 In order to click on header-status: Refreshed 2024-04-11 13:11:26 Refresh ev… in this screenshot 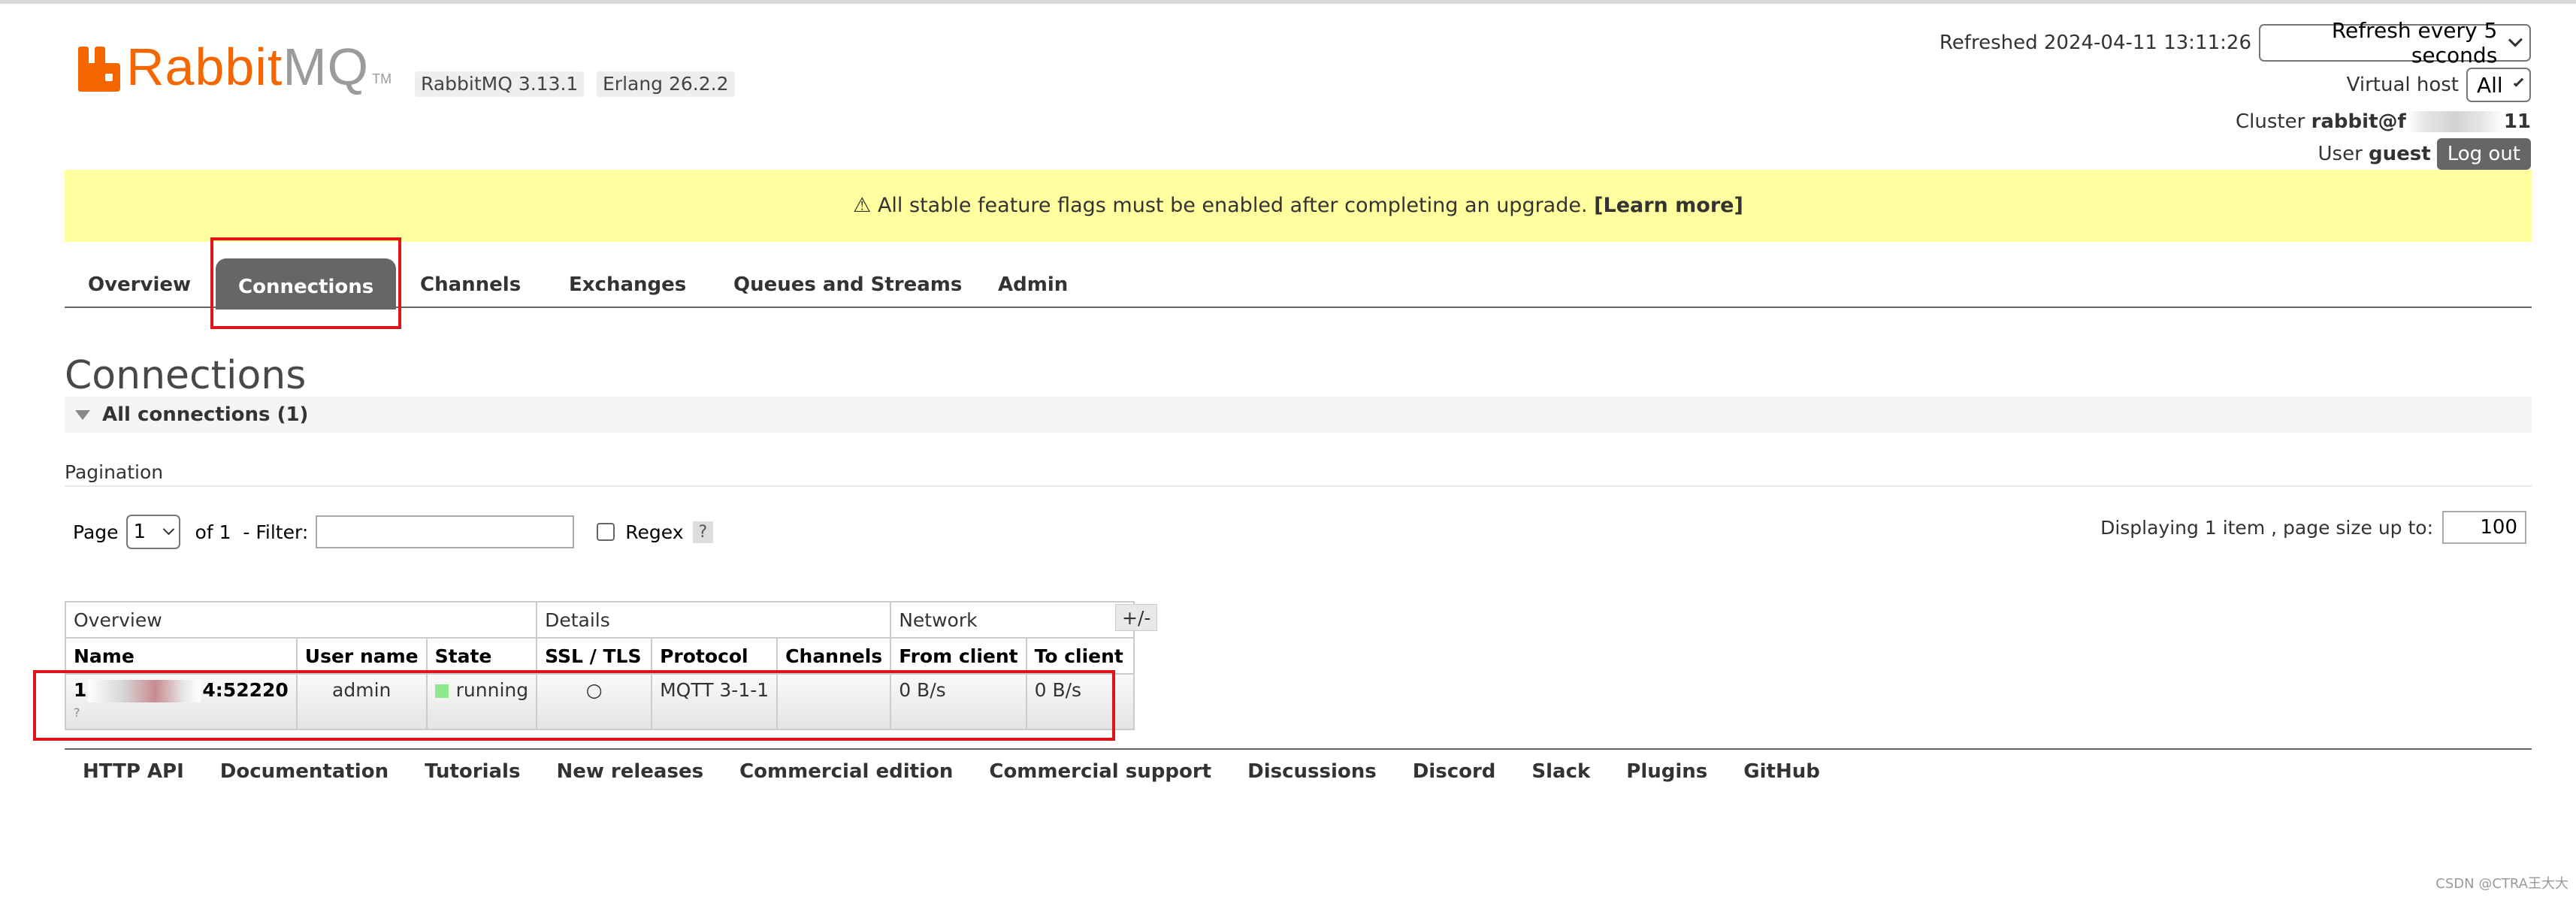, I will do `click(2235, 94)`.